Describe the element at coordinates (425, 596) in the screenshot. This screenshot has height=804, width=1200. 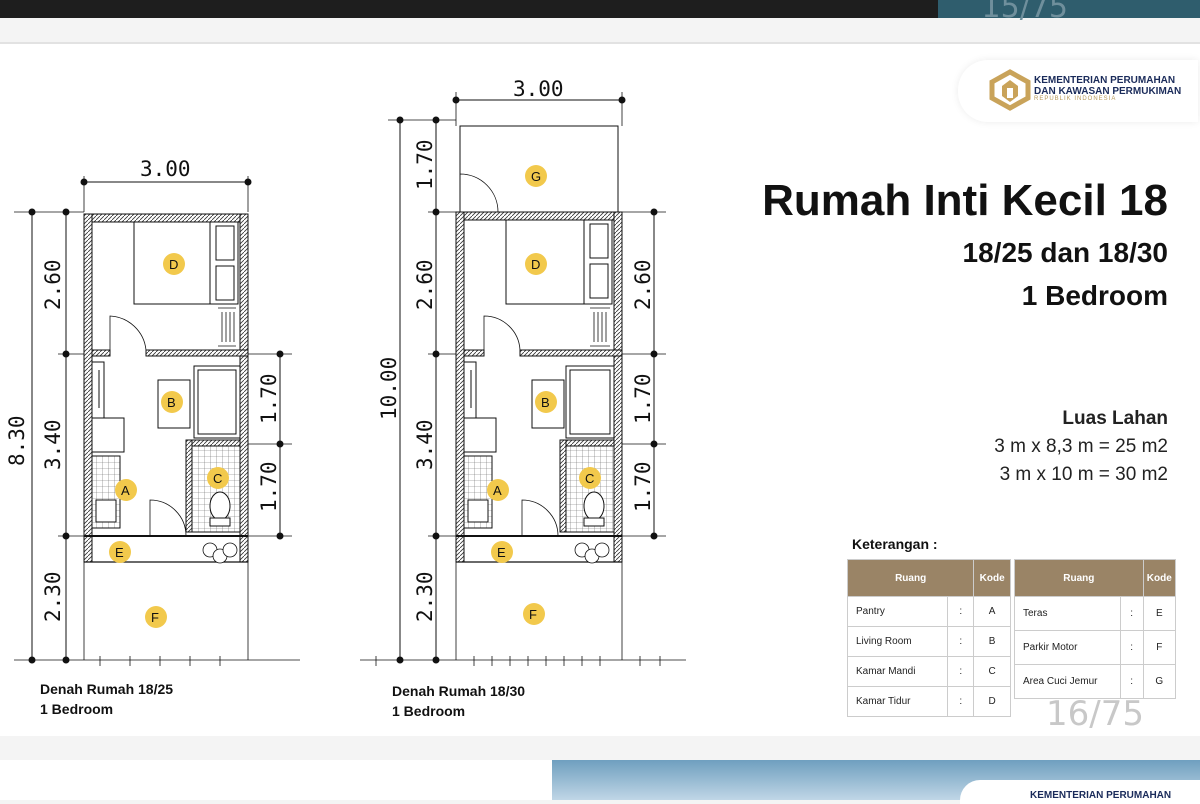
I see `plan2-dim-2-30: 2.30` at that location.